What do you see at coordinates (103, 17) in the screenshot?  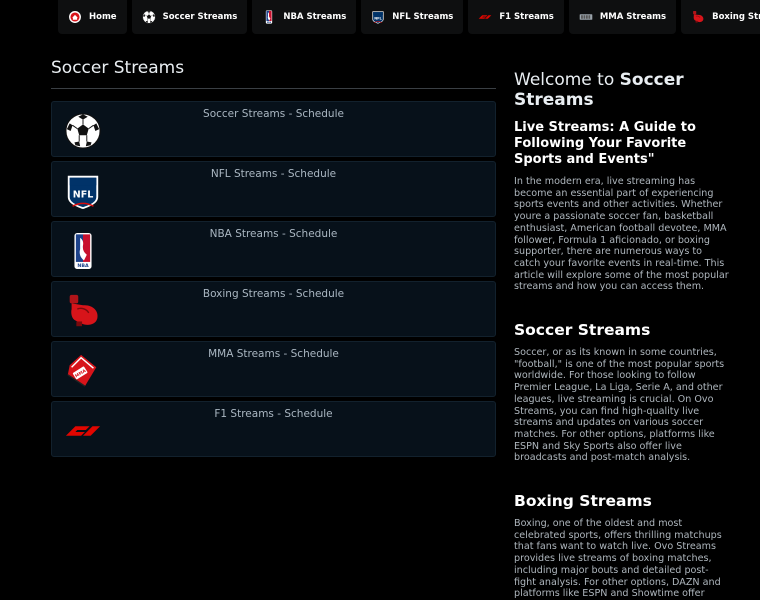 I see `nav-item-label: Home` at bounding box center [103, 17].